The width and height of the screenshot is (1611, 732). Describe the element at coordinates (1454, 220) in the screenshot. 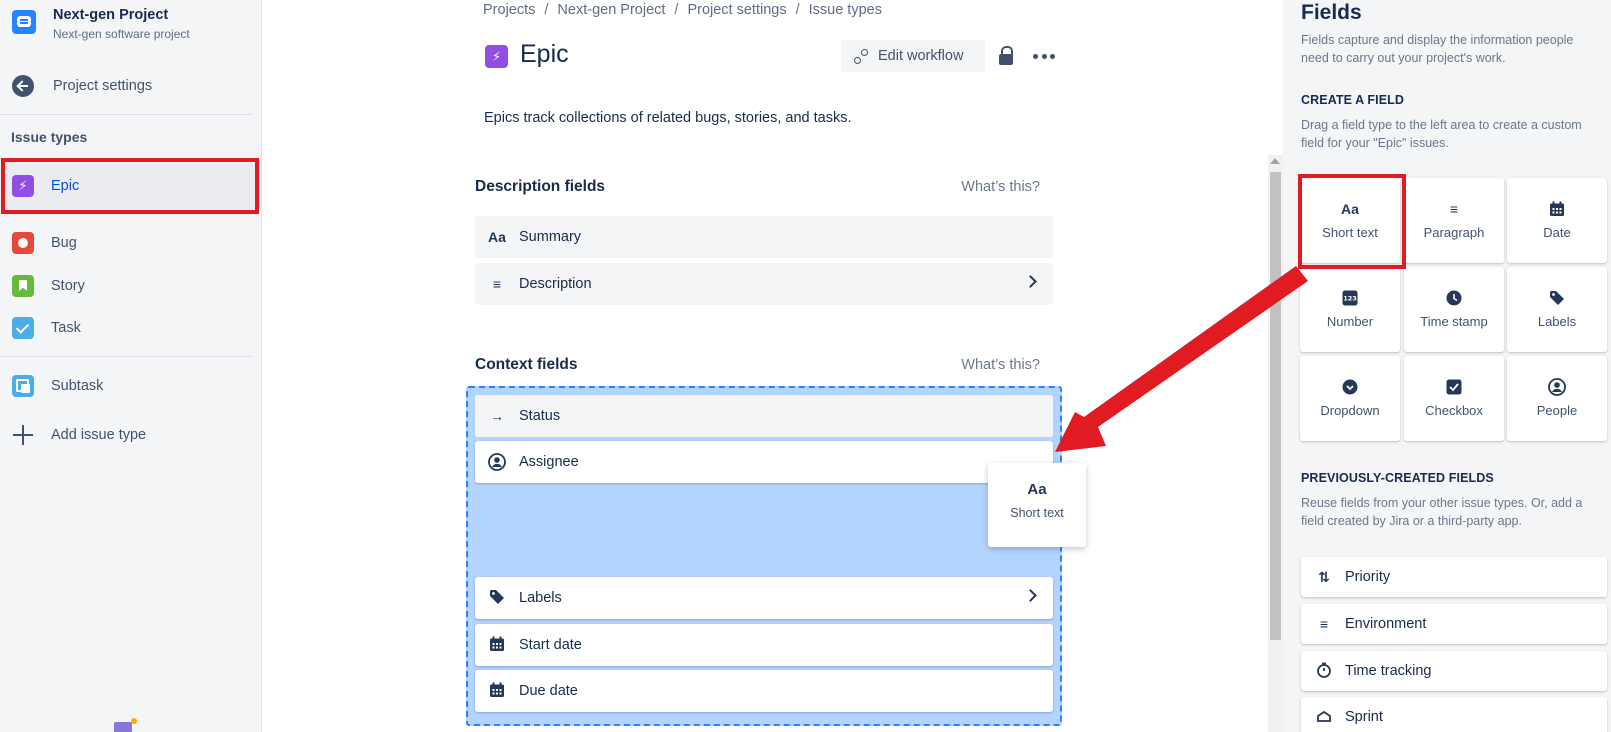

I see `field-type-paragraph: ≡ Paragraph` at that location.